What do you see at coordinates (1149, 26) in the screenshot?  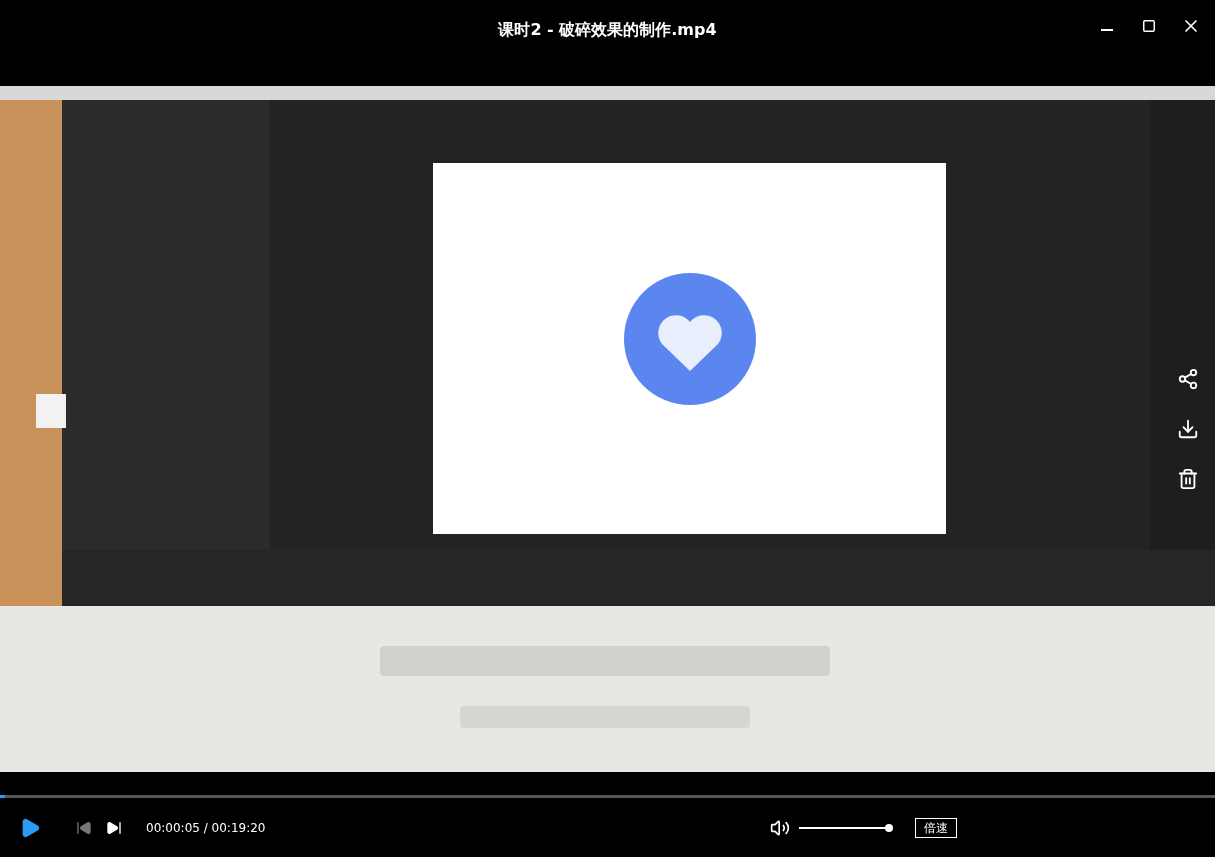 I see `maximize-icon` at bounding box center [1149, 26].